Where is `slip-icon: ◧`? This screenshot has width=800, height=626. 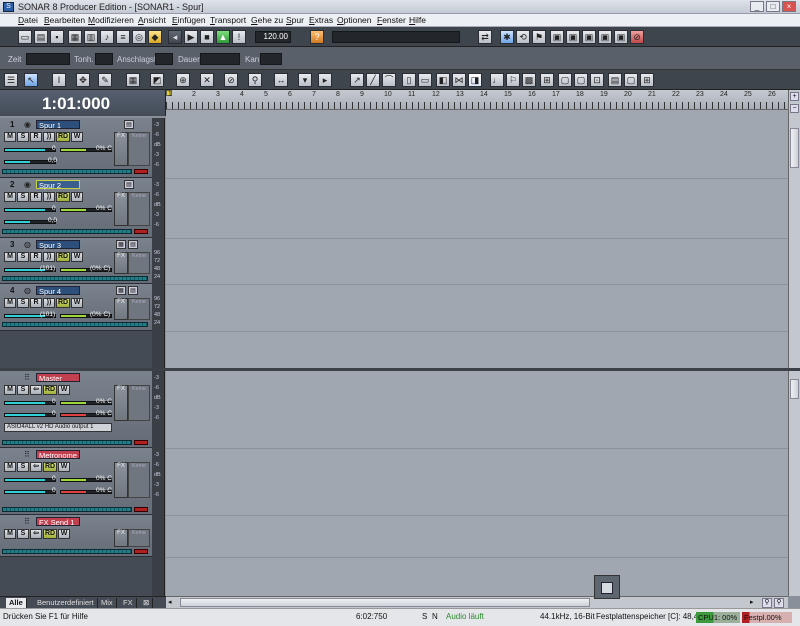
slip-icon: ◧ is located at coordinates (443, 80).